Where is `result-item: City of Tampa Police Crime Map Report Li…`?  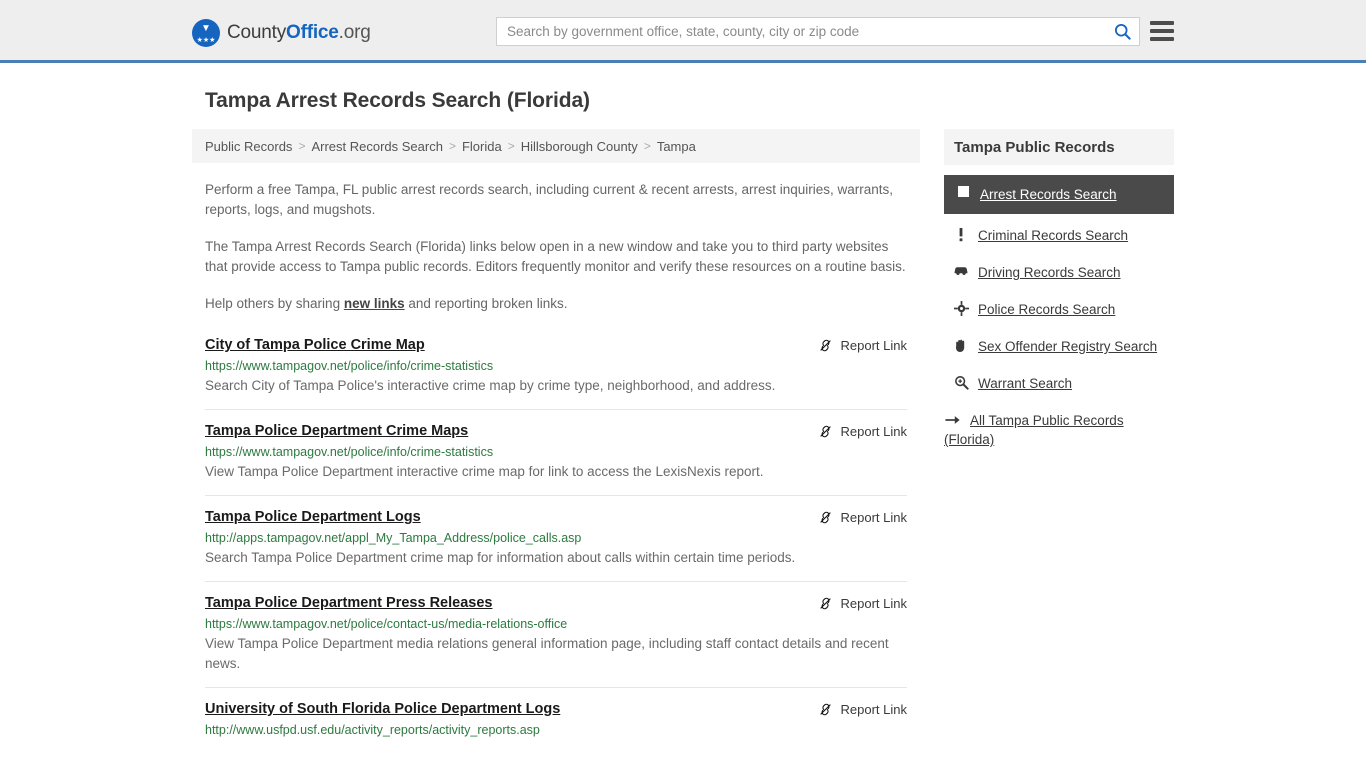 result-item: City of Tampa Police Crime Map Report Li… is located at coordinates (556, 373).